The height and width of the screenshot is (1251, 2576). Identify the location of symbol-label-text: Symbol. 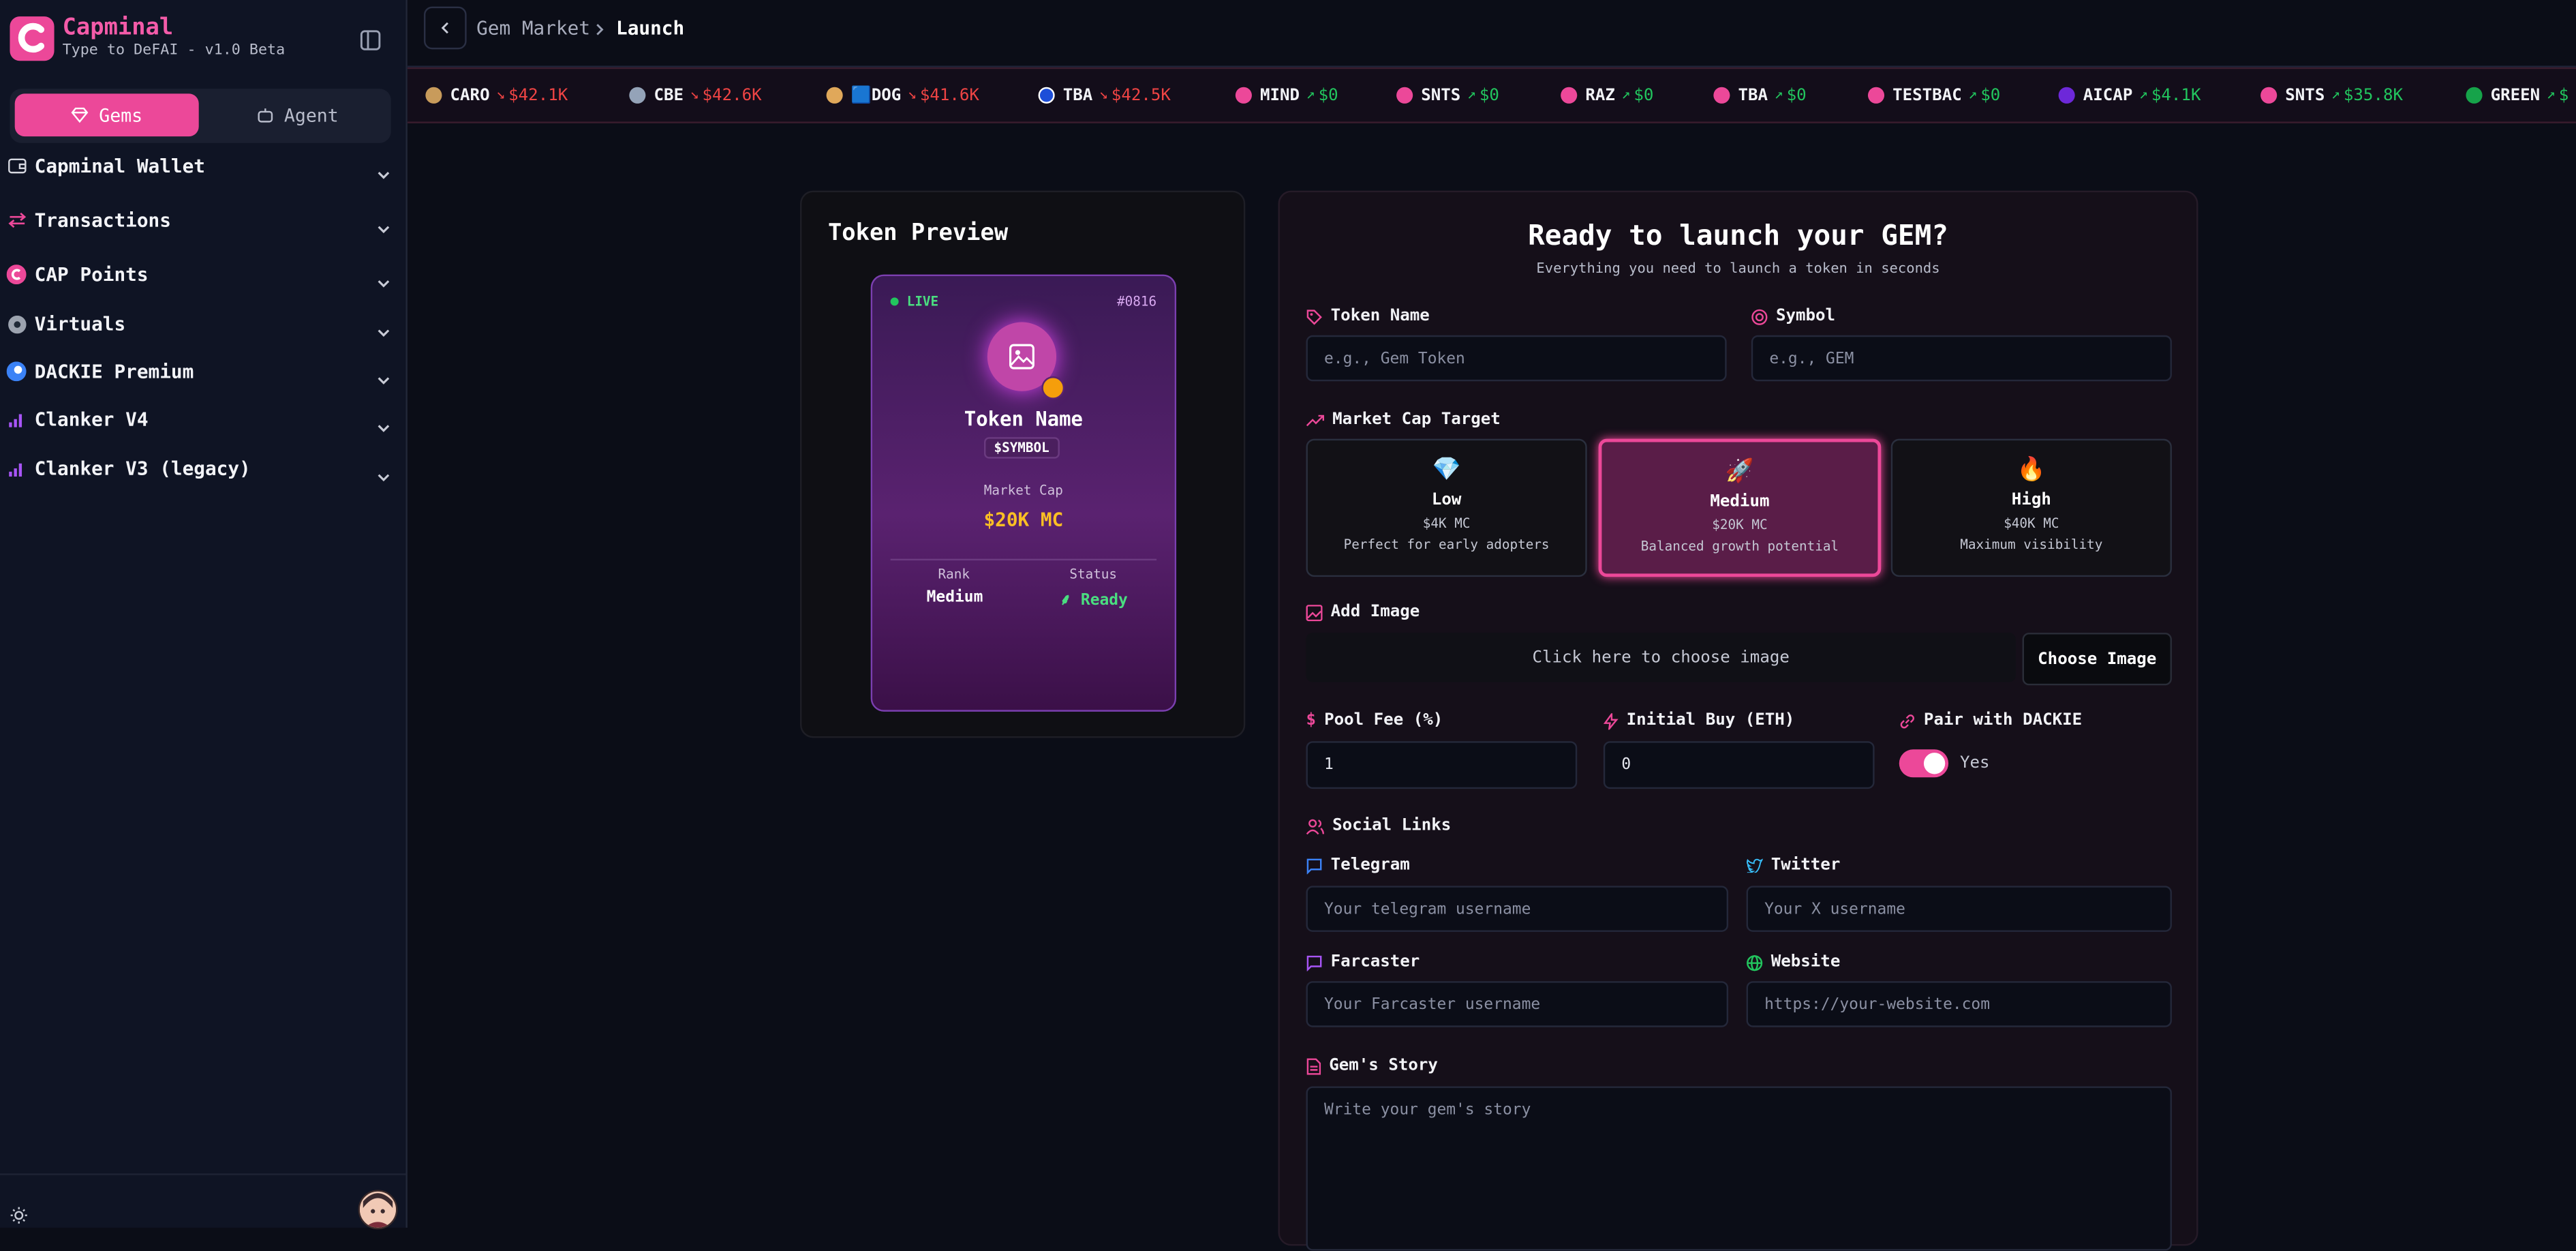
(1805, 316).